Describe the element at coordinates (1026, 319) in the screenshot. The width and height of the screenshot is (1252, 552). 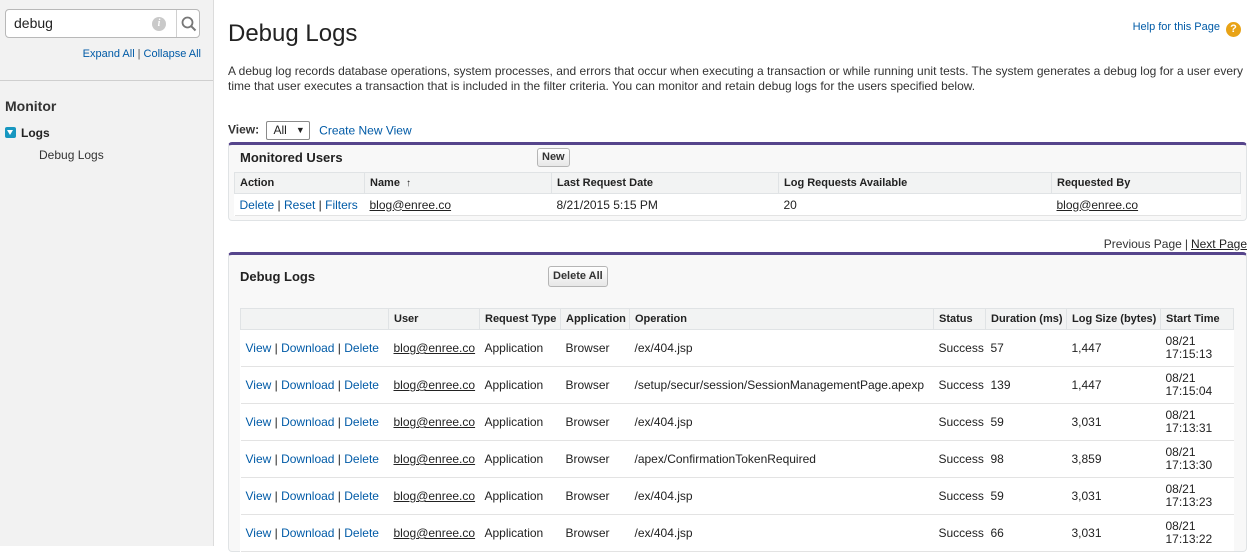
I see `column-header-duration: Duration (ms)` at that location.